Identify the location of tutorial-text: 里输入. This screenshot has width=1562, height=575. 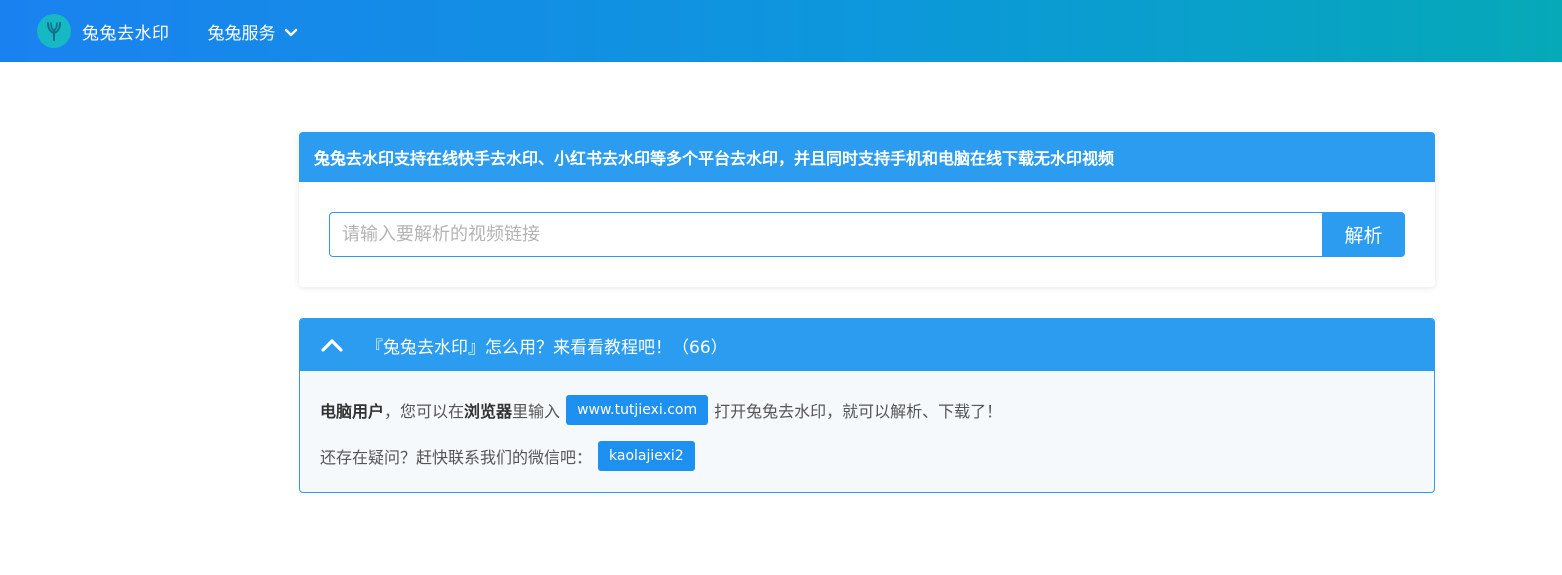
(536, 411).